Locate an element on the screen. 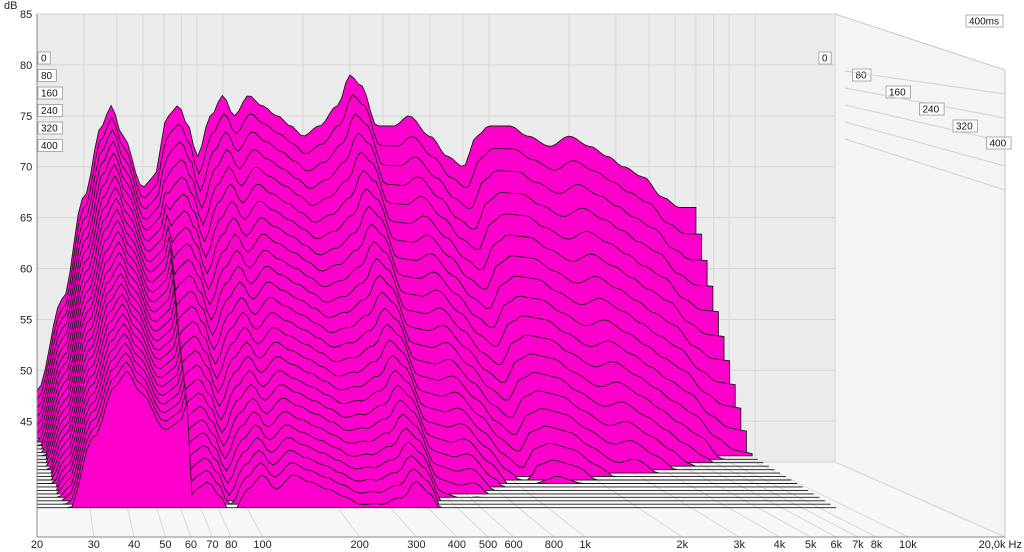 The width and height of the screenshot is (1024, 552). x-tick-label: 2k is located at coordinates (683, 545).